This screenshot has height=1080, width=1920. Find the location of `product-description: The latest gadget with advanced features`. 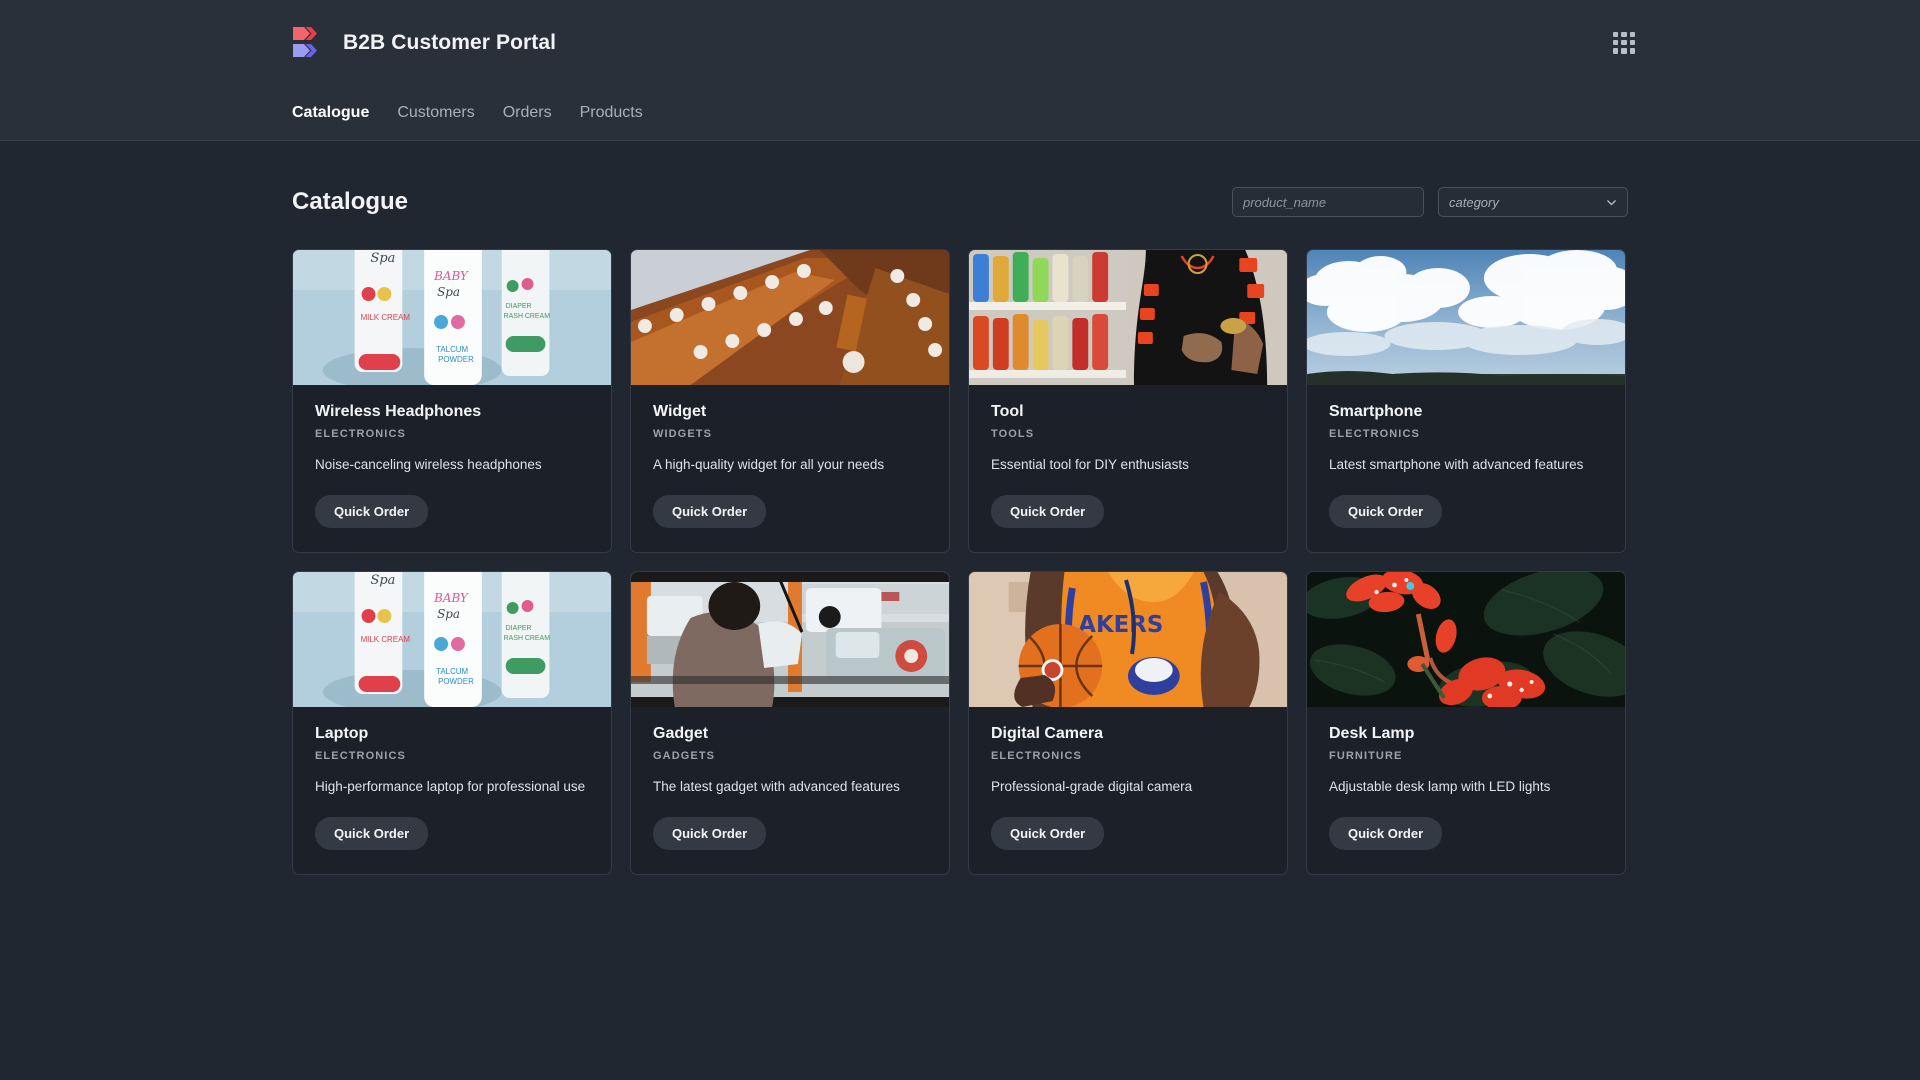

product-description: The latest gadget with advanced features is located at coordinates (776, 787).